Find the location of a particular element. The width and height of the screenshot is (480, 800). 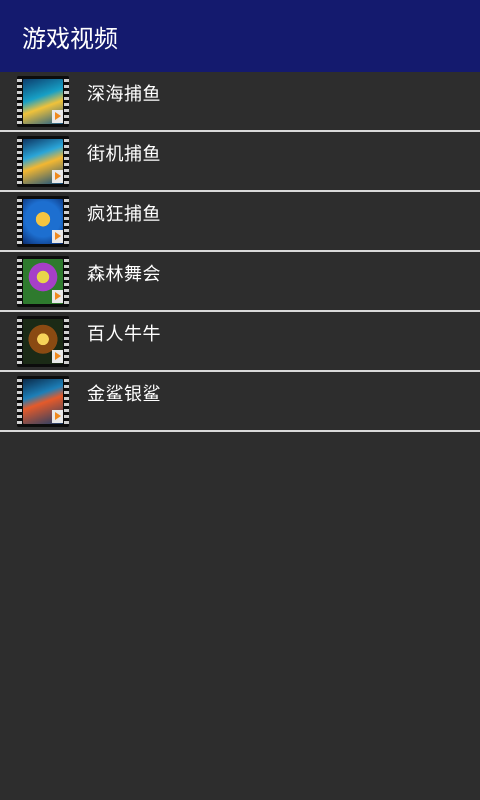

list-item-video-2: 街机捕鱼 is located at coordinates (240, 162).